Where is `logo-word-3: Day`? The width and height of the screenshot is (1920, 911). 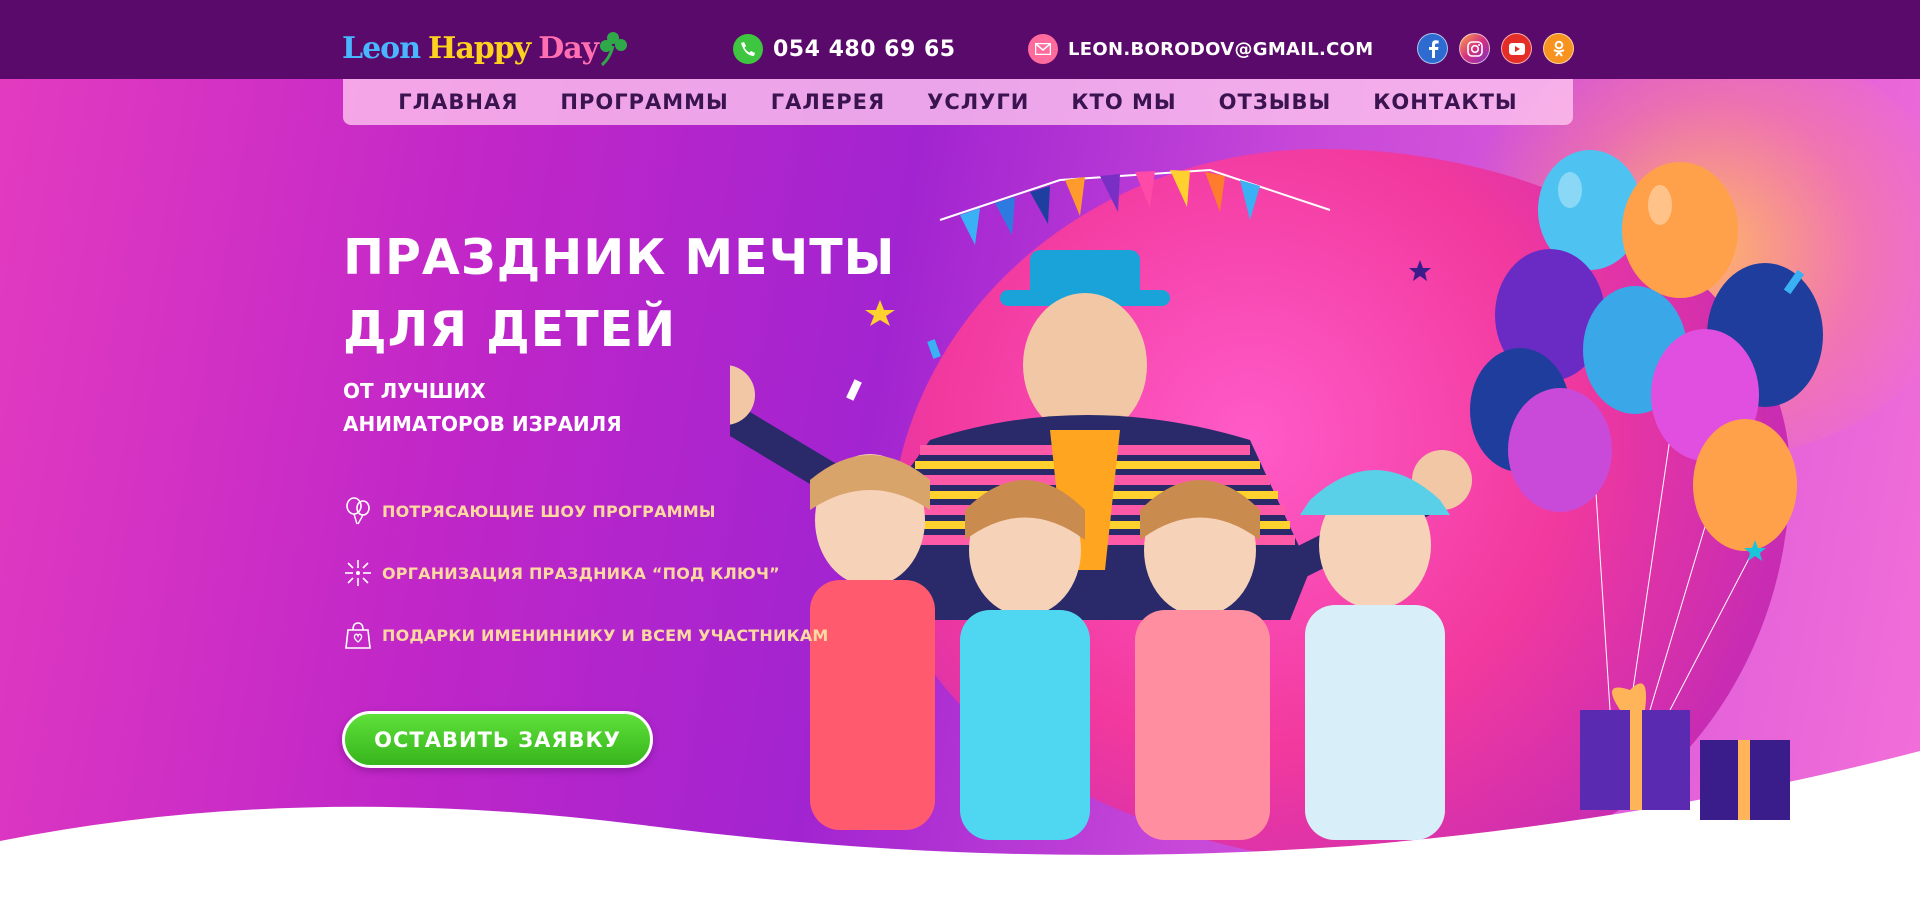
logo-word-3: Day is located at coordinates (568, 48).